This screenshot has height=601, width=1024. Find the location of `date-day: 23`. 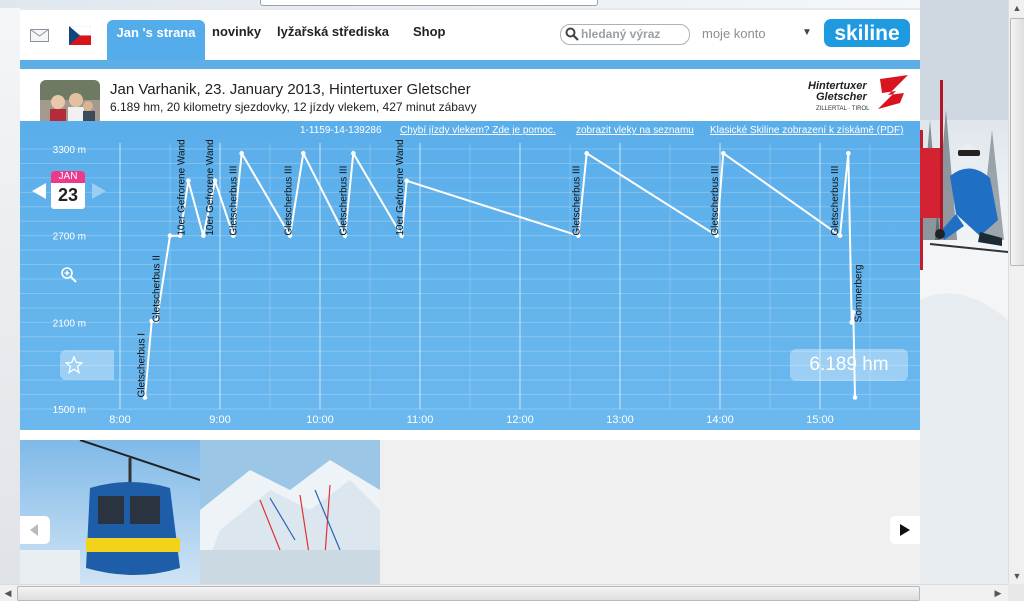

date-day: 23 is located at coordinates (68, 195).